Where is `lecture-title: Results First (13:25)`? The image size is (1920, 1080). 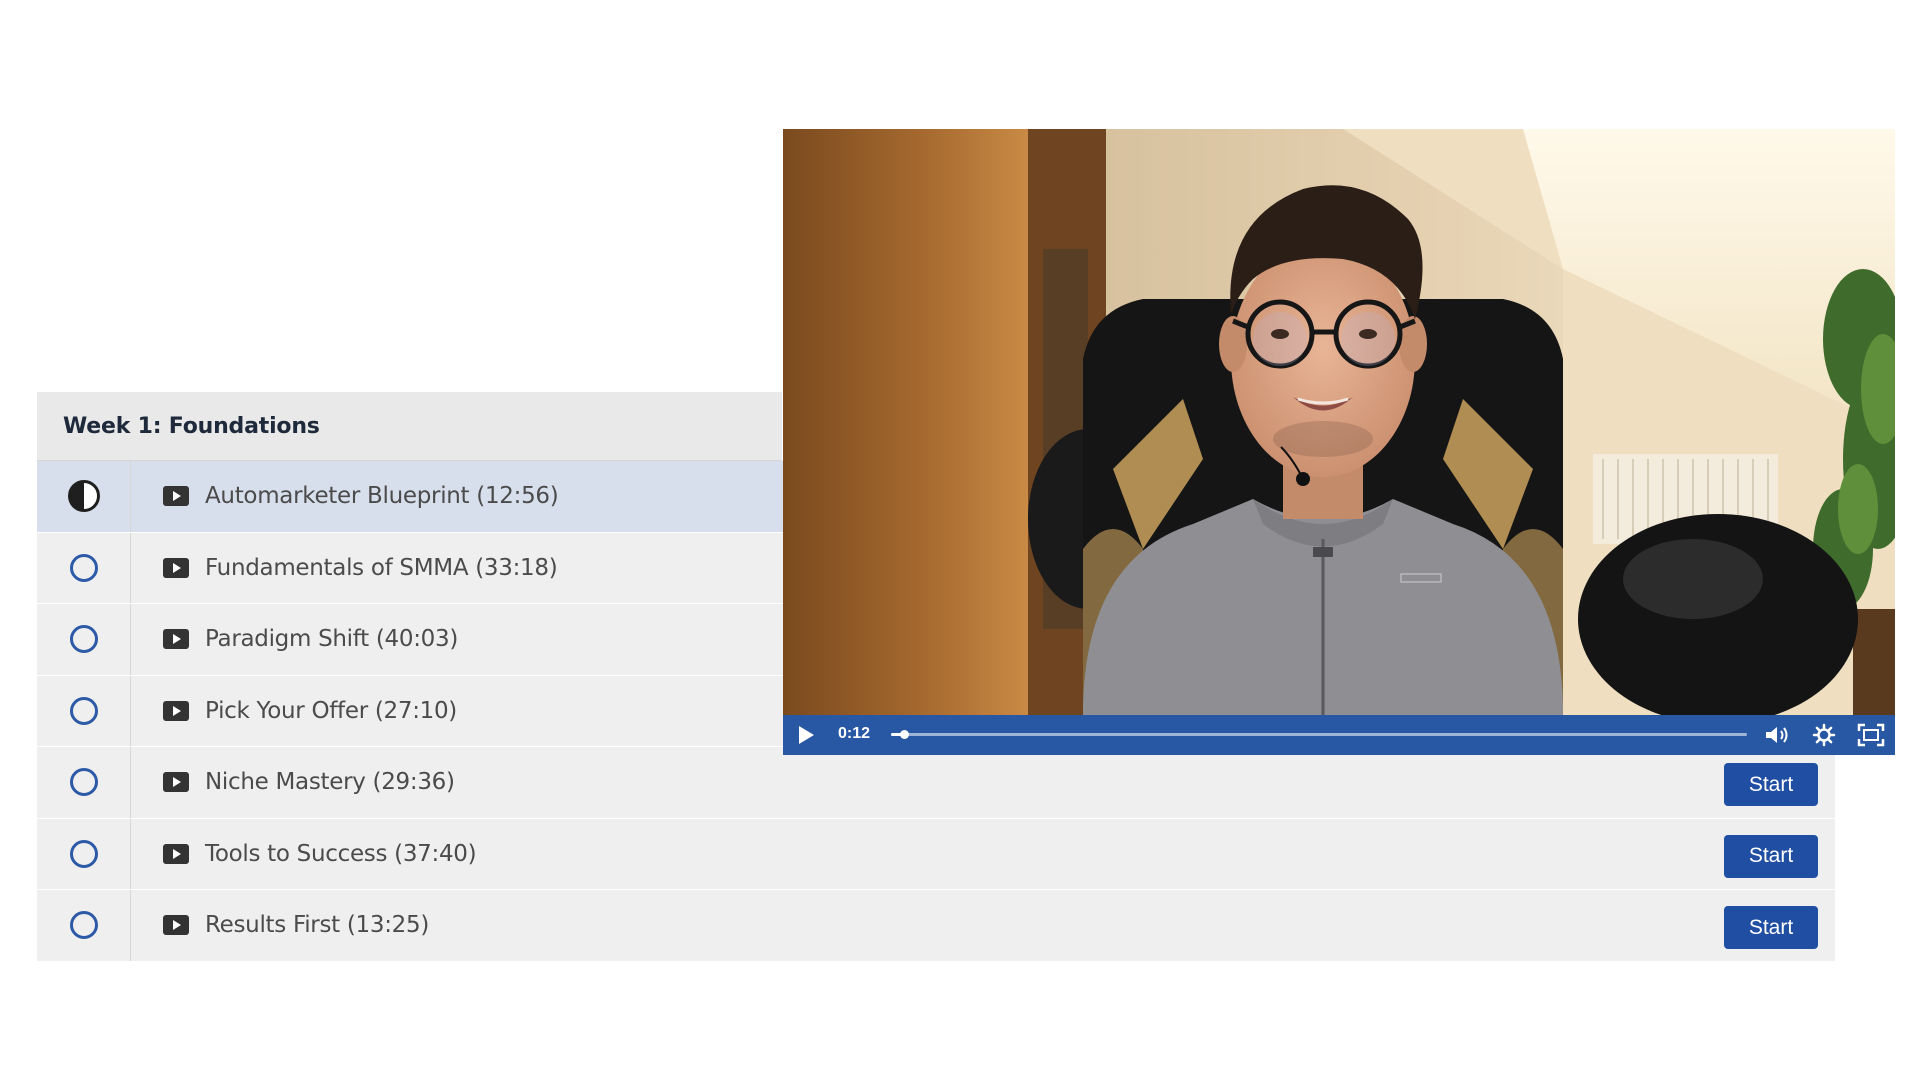 lecture-title: Results First (13:25) is located at coordinates (317, 925).